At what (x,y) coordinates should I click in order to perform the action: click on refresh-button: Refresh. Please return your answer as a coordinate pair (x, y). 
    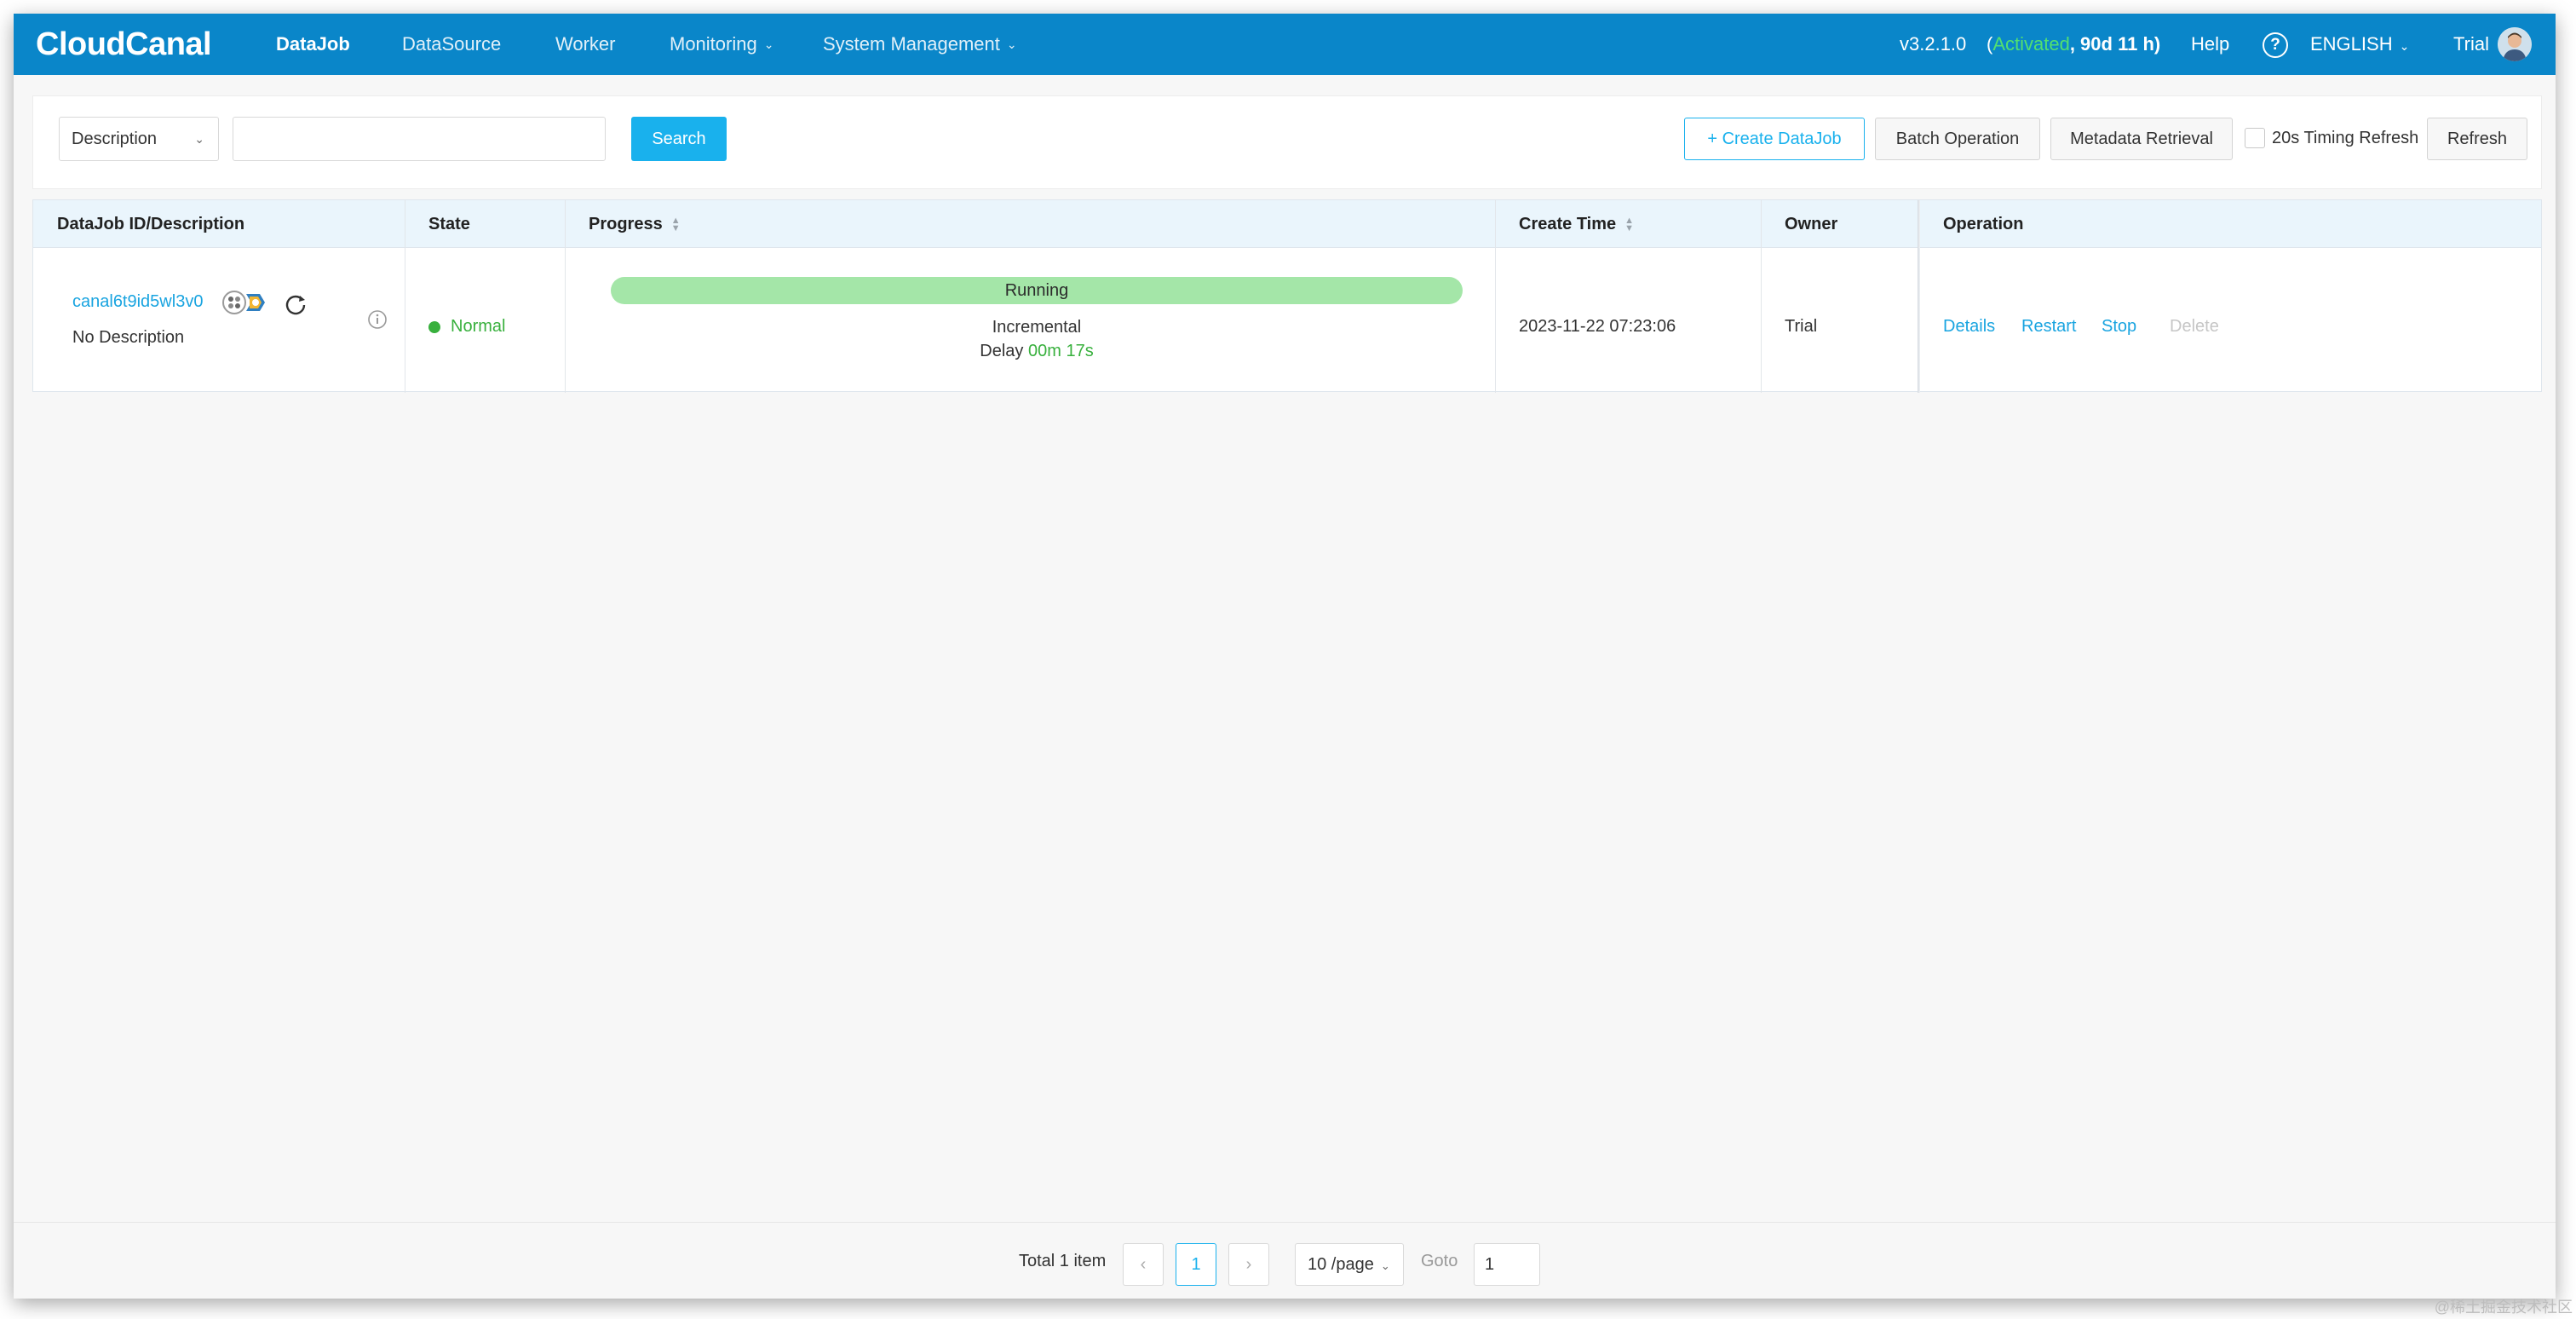
    Looking at the image, I should click on (2477, 139).